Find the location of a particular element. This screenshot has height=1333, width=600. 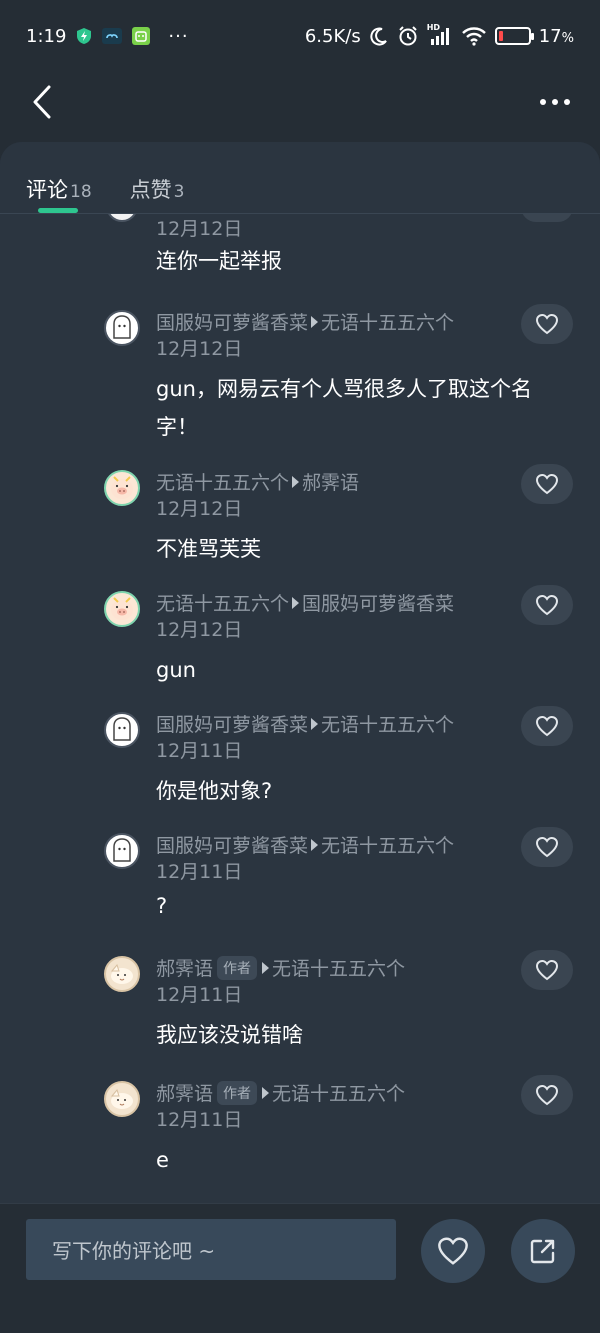

wifi-icon is located at coordinates (474, 36).